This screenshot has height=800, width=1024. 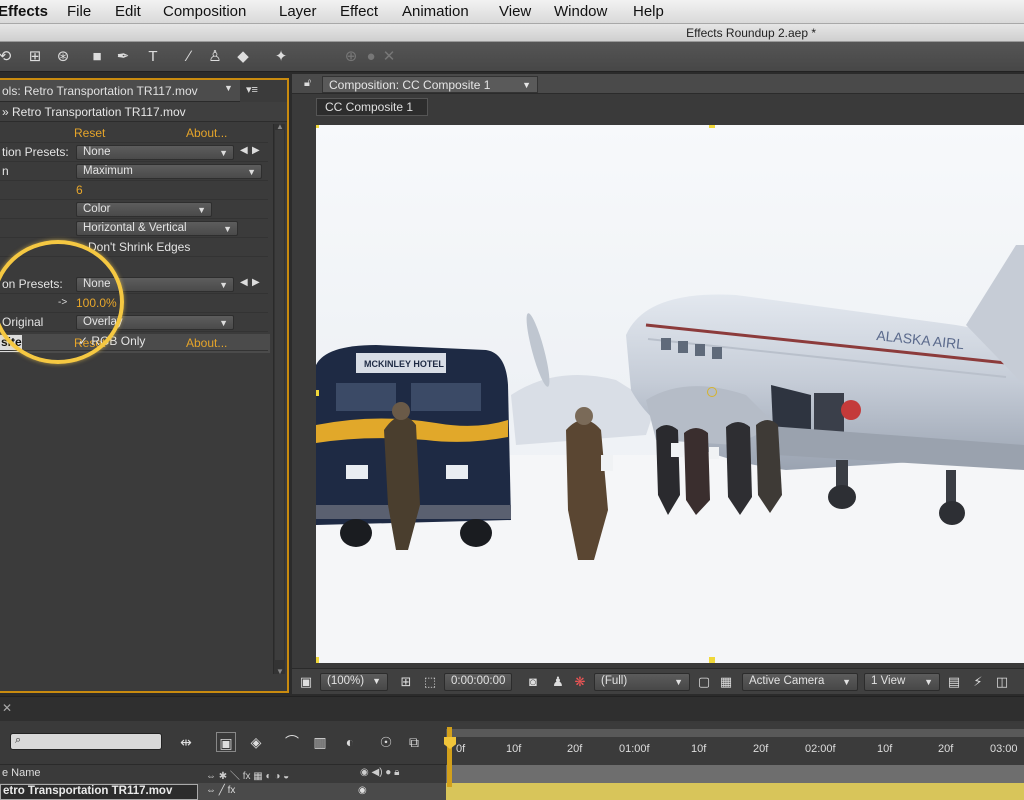 I want to click on effect1-channel-dropdown: Color ▼, so click(x=144, y=209).